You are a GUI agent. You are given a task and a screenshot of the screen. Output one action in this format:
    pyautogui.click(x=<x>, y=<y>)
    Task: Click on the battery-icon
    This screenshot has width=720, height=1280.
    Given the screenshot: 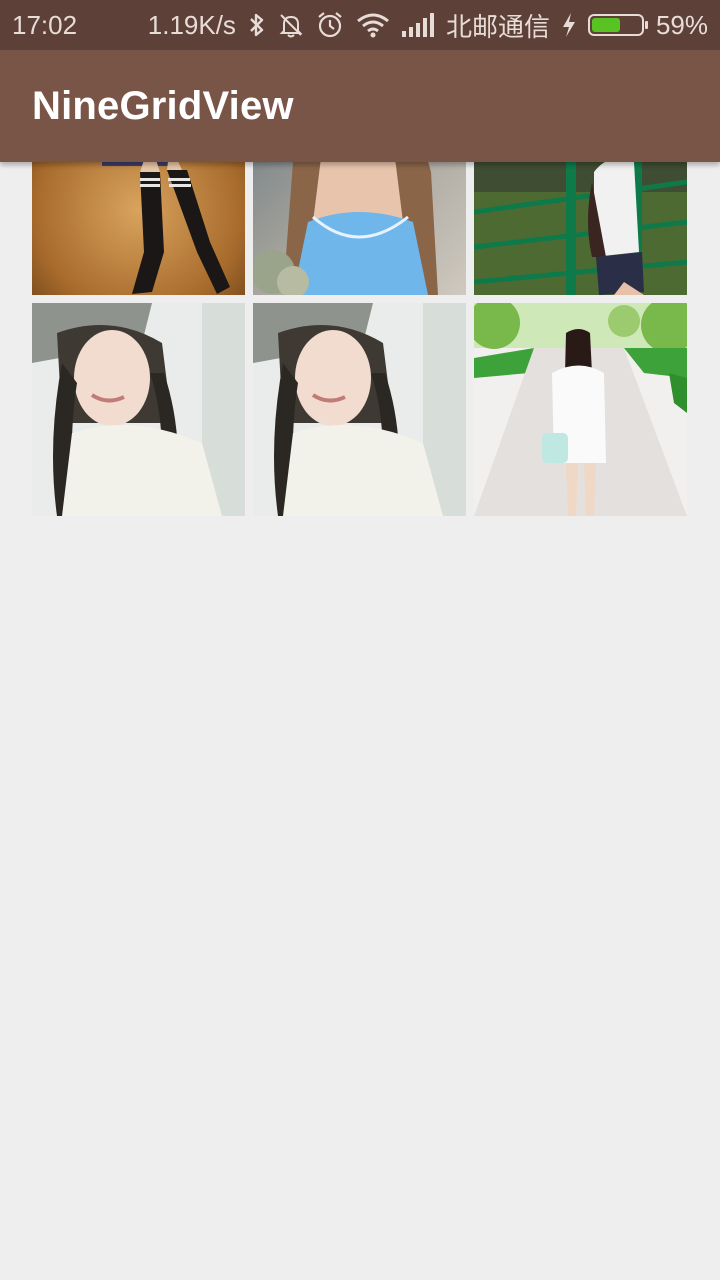 What is the action you would take?
    pyautogui.click(x=617, y=25)
    